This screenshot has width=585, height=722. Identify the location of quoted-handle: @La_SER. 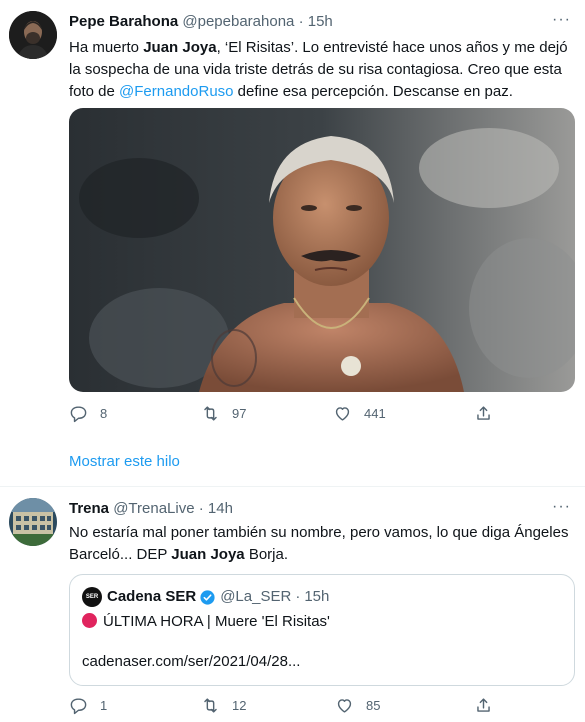
(255, 597).